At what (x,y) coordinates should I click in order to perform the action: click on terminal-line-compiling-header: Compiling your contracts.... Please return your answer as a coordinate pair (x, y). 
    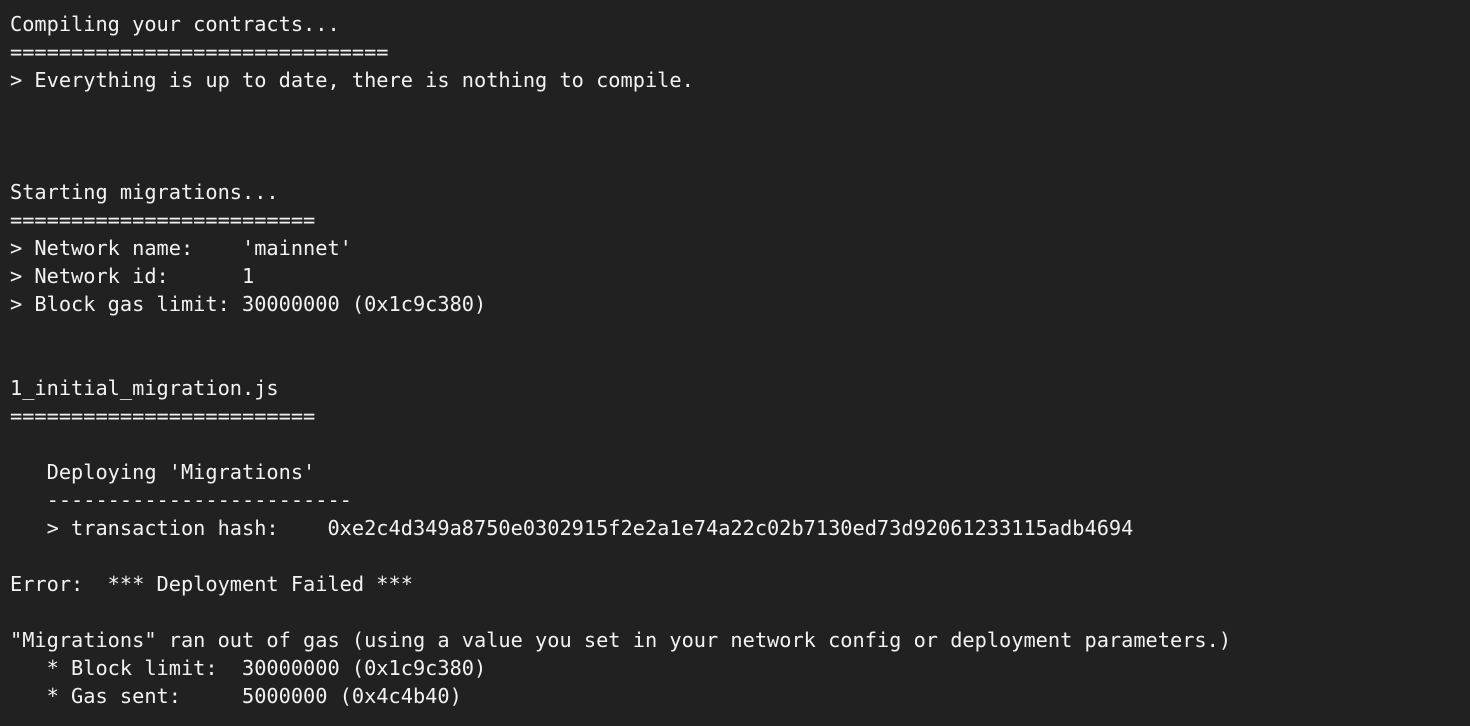
    Looking at the image, I should click on (175, 24).